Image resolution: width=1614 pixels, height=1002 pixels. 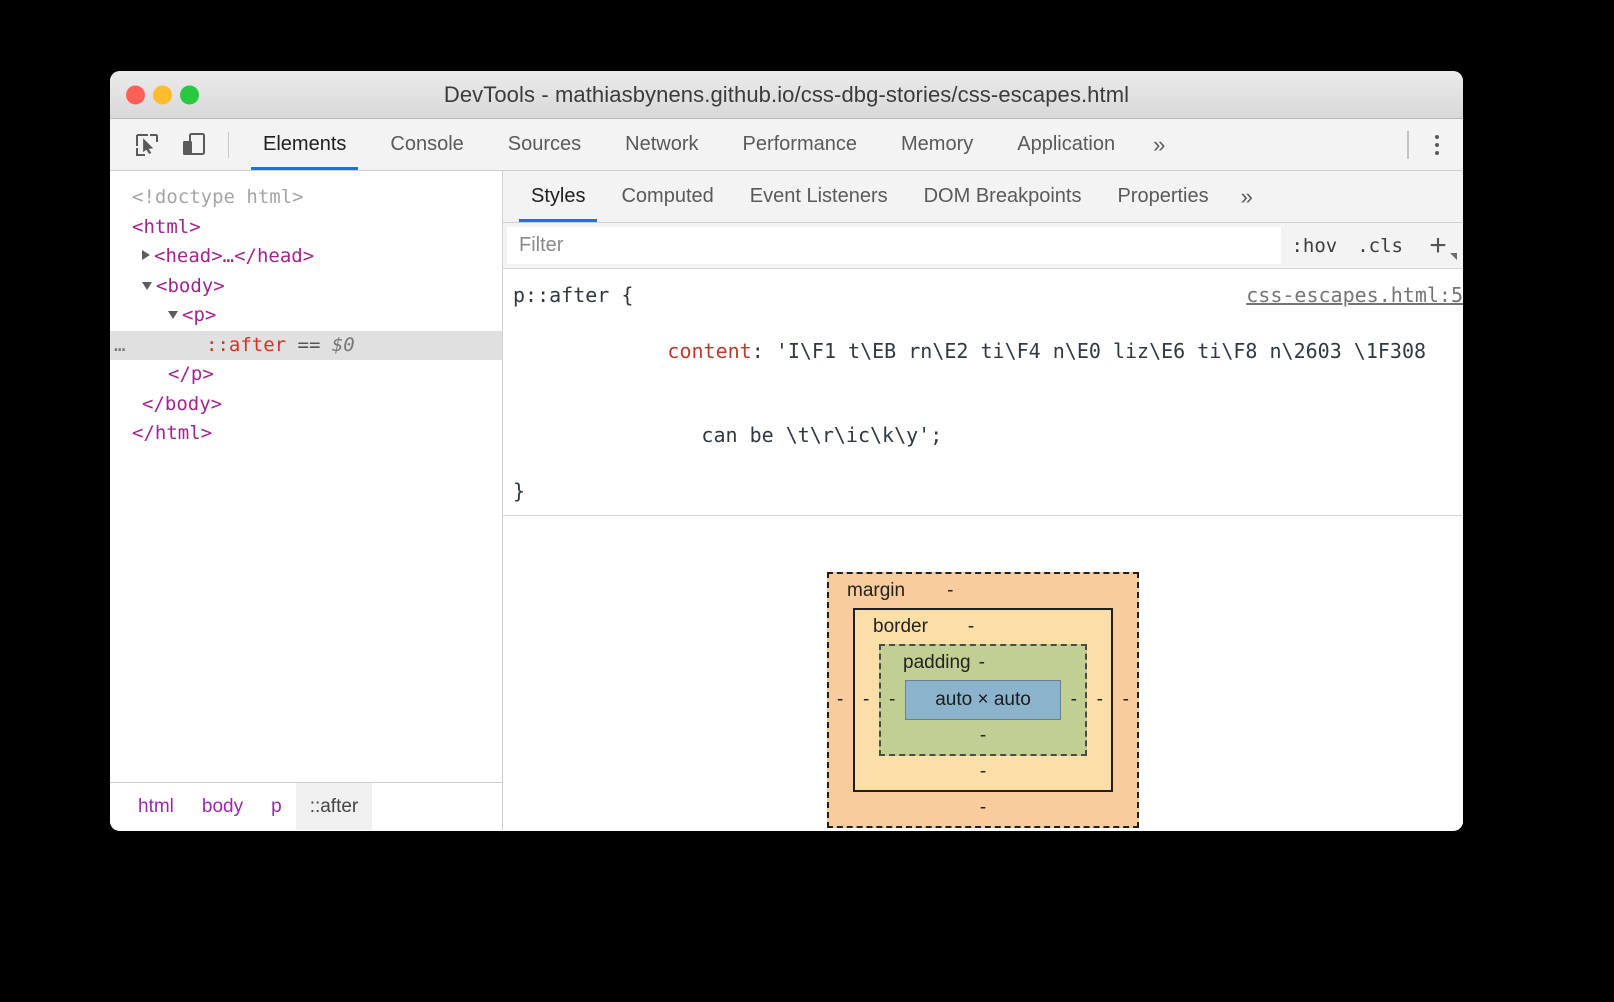 What do you see at coordinates (1314, 245) in the screenshot?
I see `toggle-element-state-button: :hov` at bounding box center [1314, 245].